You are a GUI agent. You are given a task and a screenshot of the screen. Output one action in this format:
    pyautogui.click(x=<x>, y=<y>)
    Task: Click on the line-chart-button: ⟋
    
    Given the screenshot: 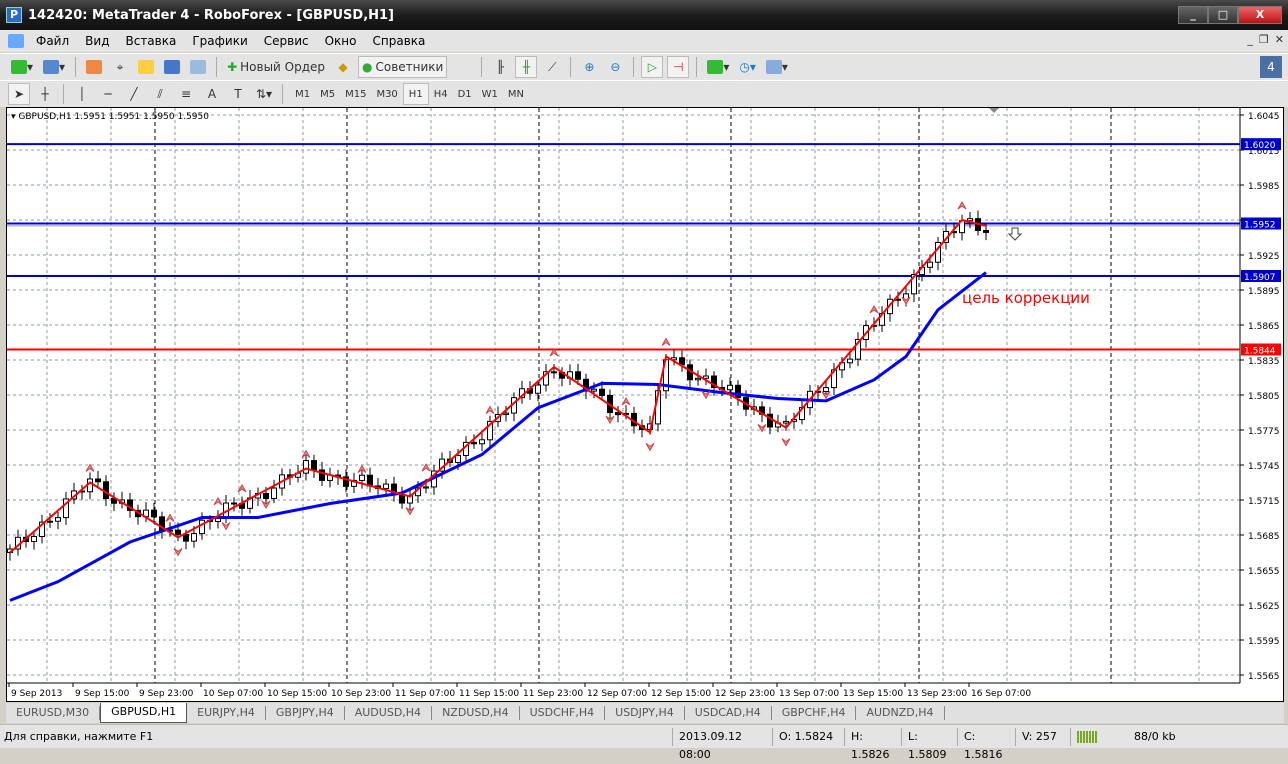 What is the action you would take?
    pyautogui.click(x=552, y=67)
    